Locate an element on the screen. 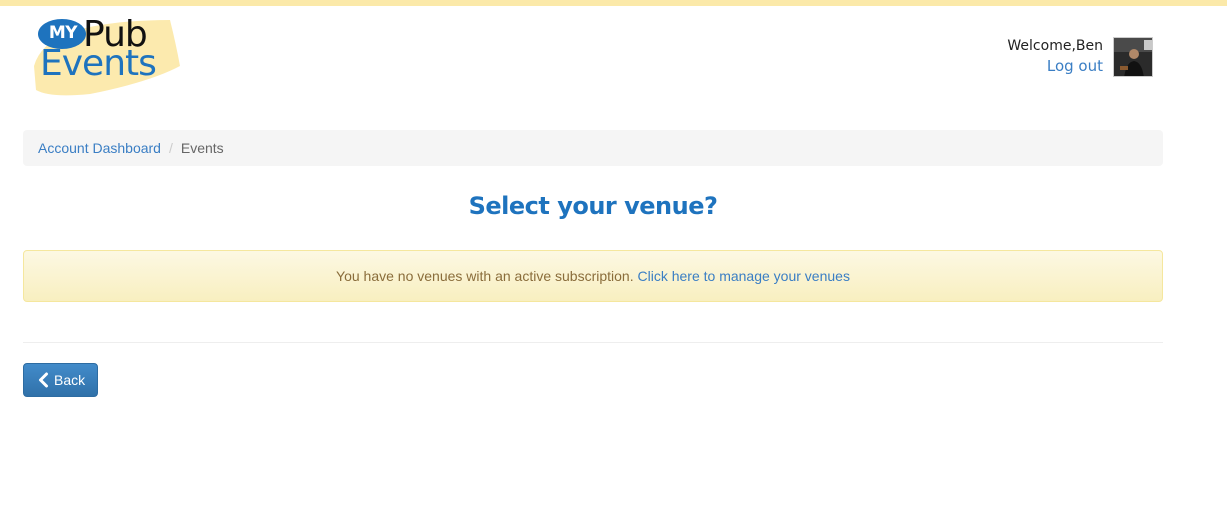 This screenshot has height=515, width=1227. logo: MY Pub Events is located at coordinates (107, 56).